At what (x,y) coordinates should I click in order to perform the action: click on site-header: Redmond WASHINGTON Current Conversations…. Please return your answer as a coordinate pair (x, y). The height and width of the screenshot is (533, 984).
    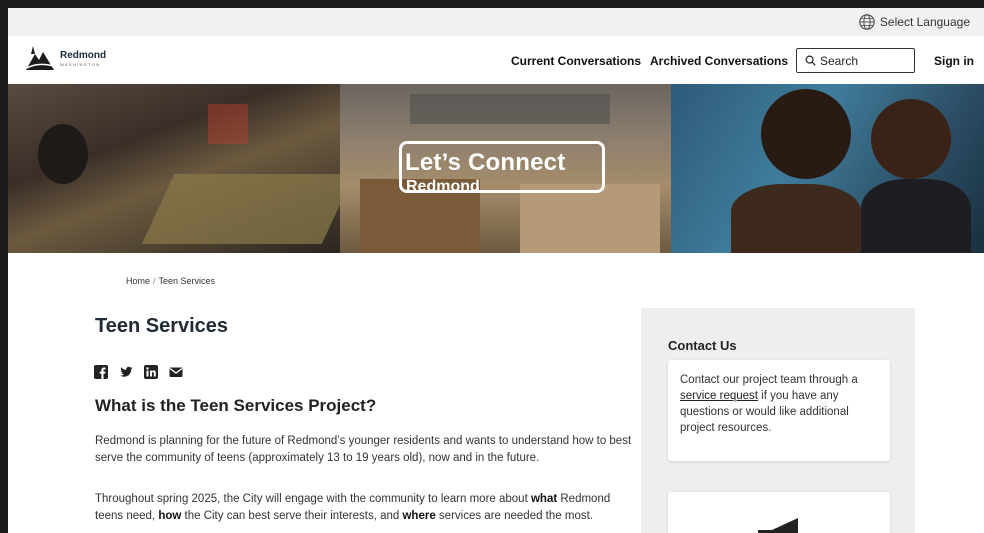
    Looking at the image, I should click on (496, 60).